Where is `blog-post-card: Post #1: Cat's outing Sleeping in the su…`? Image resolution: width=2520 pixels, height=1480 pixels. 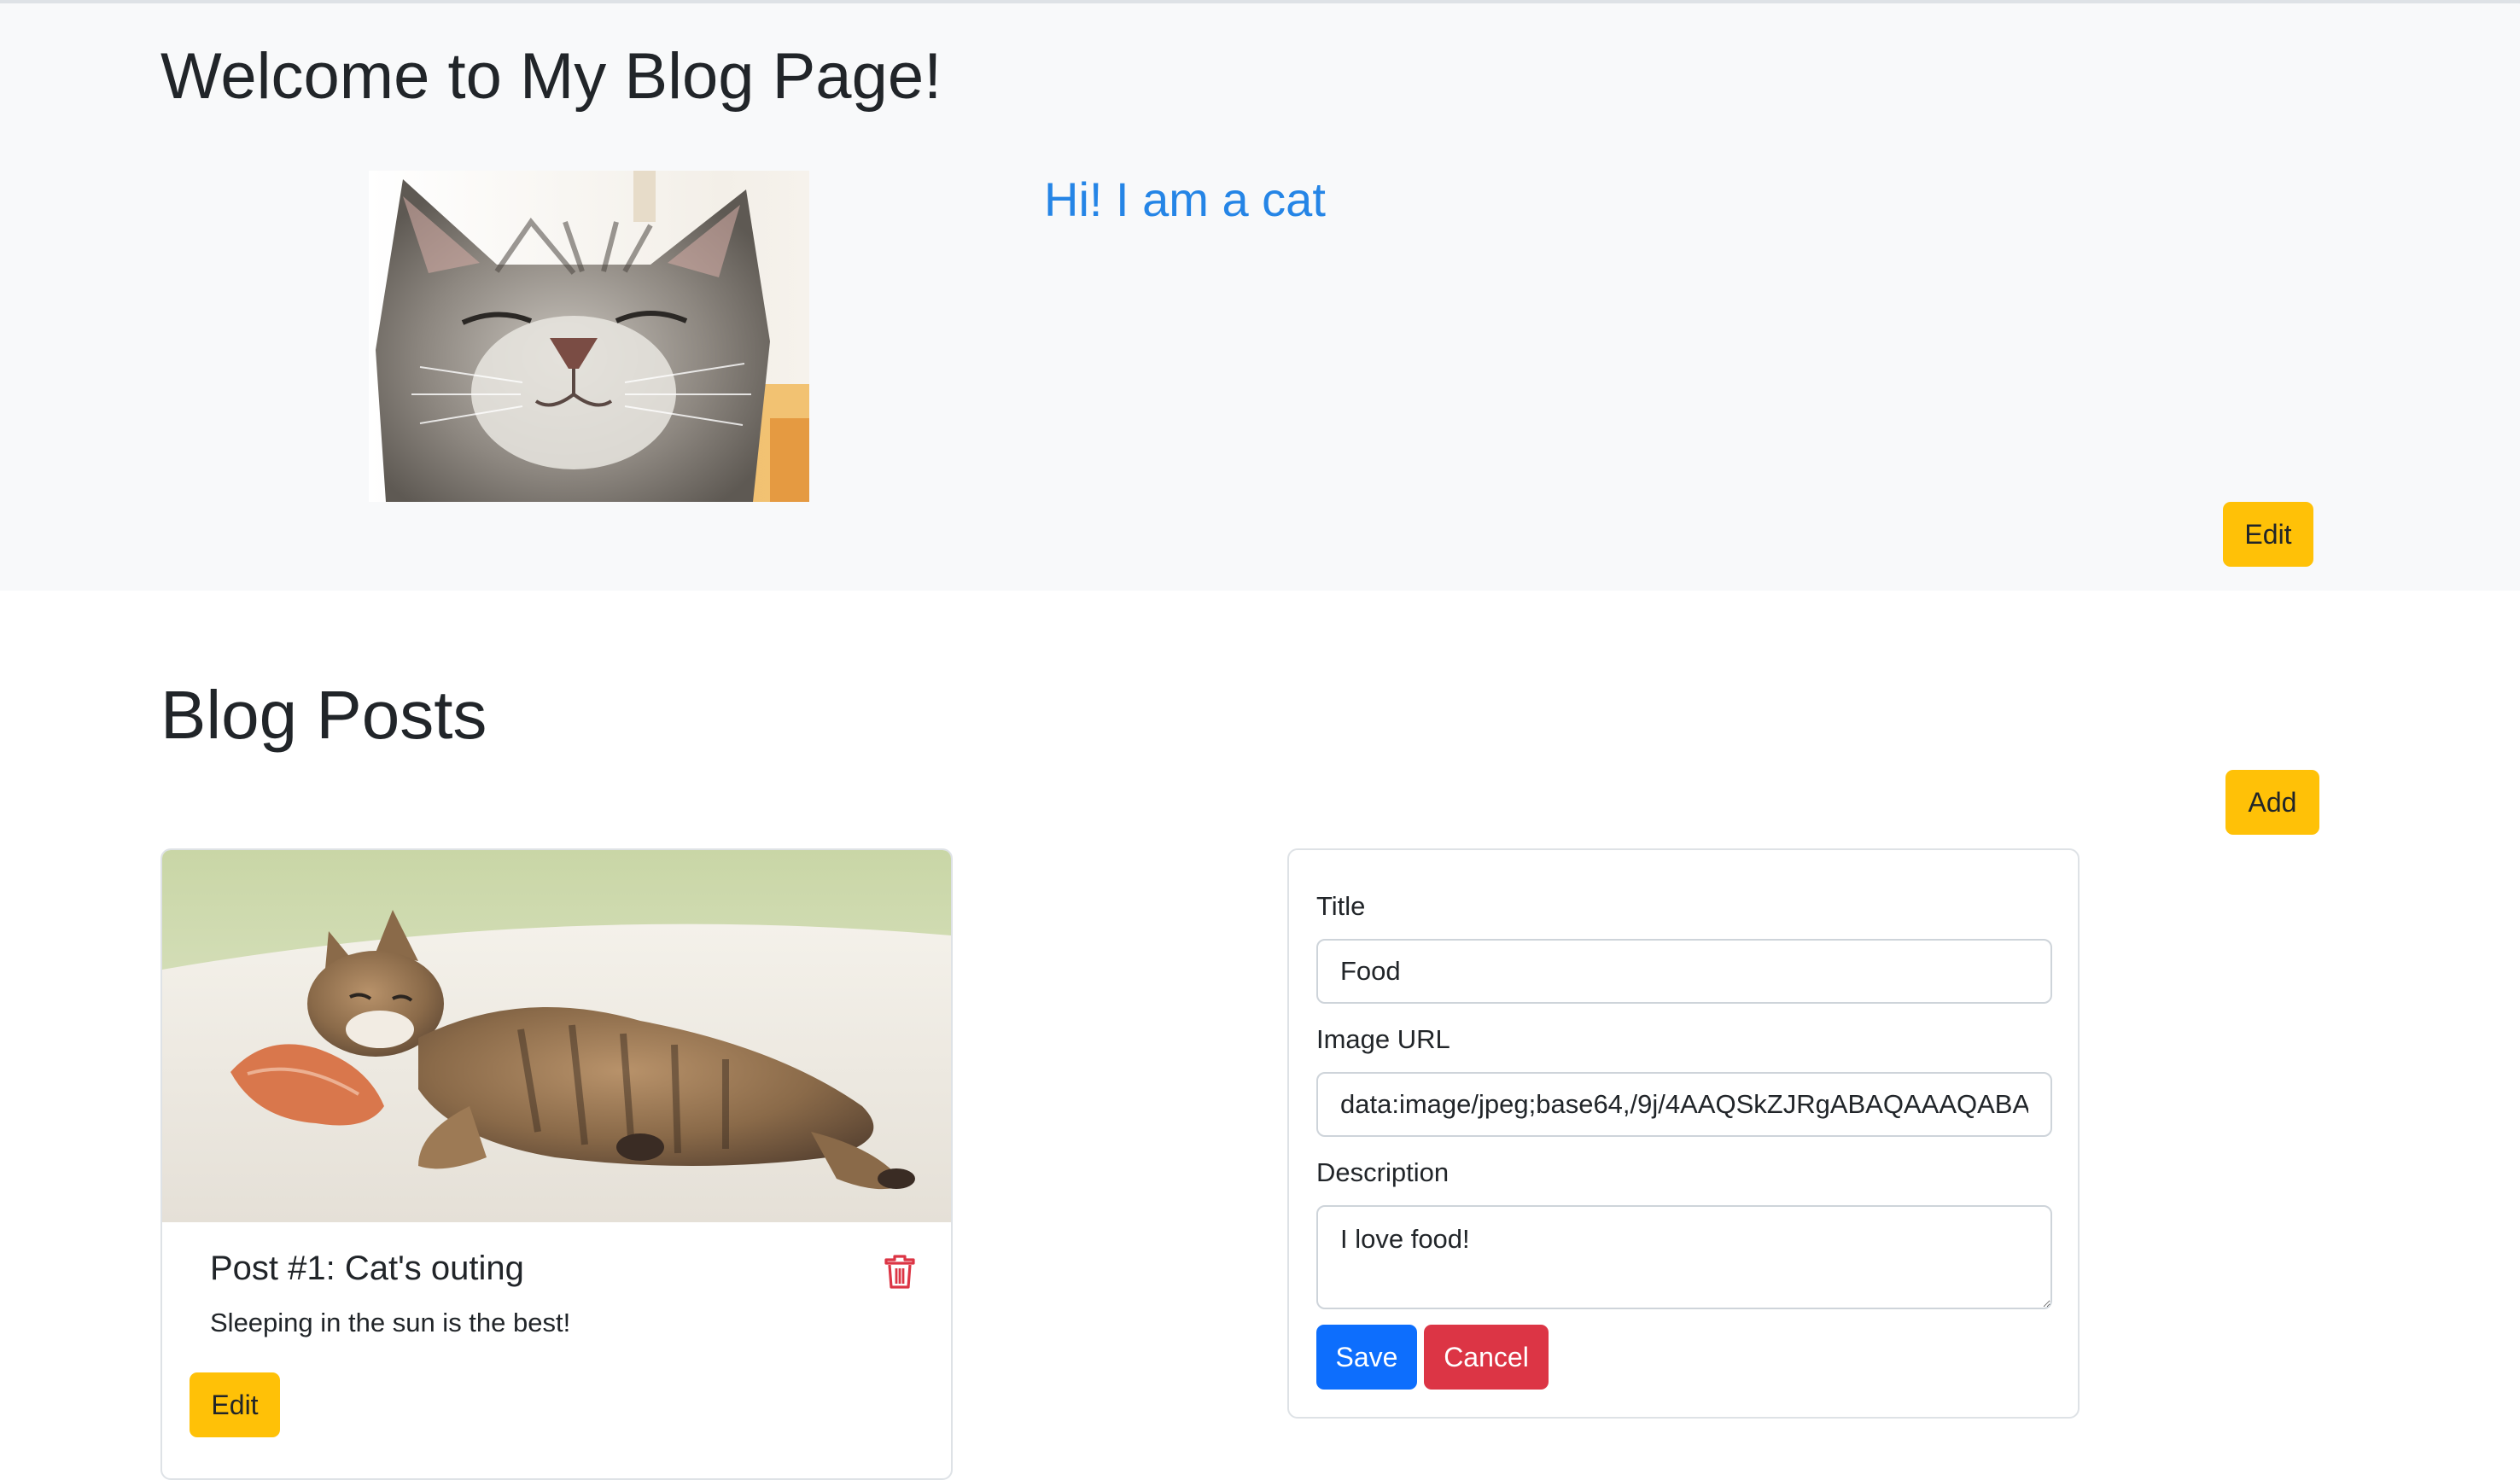
blog-post-card: Post #1: Cat's outing Sleeping in the su… is located at coordinates (556, 1164).